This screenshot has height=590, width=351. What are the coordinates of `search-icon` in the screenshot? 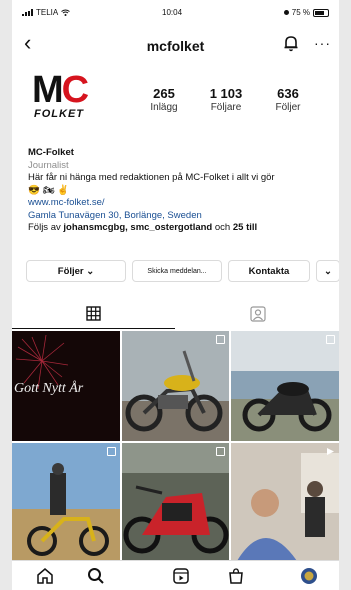 It's located at (96, 576).